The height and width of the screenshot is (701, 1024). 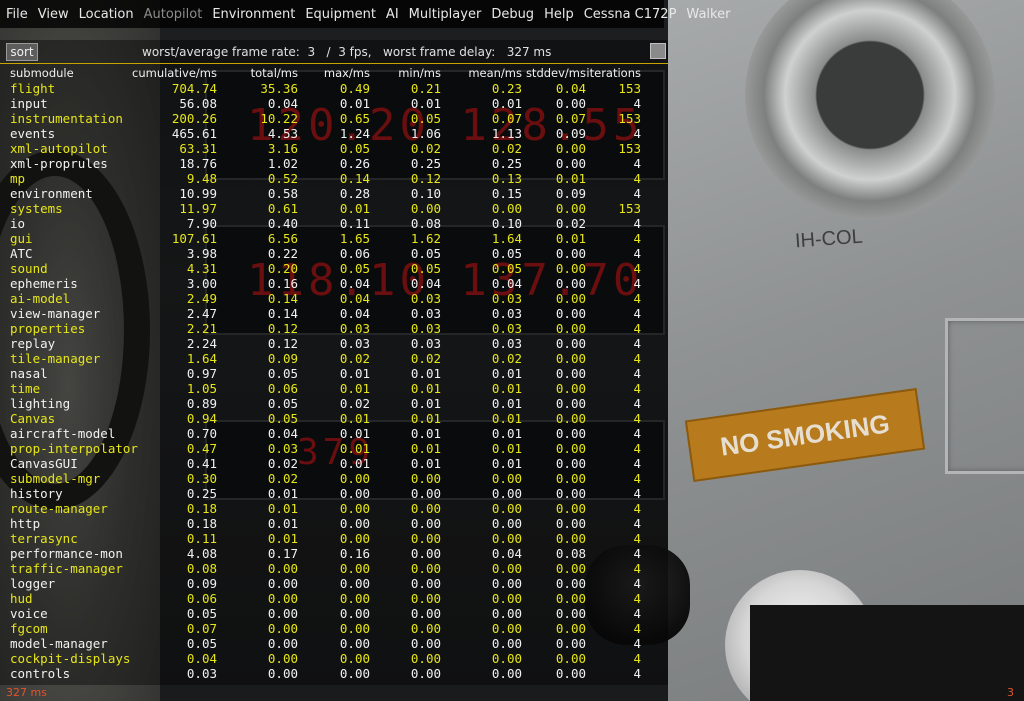 What do you see at coordinates (425, 658) in the screenshot?
I see `min-value: 0.00` at bounding box center [425, 658].